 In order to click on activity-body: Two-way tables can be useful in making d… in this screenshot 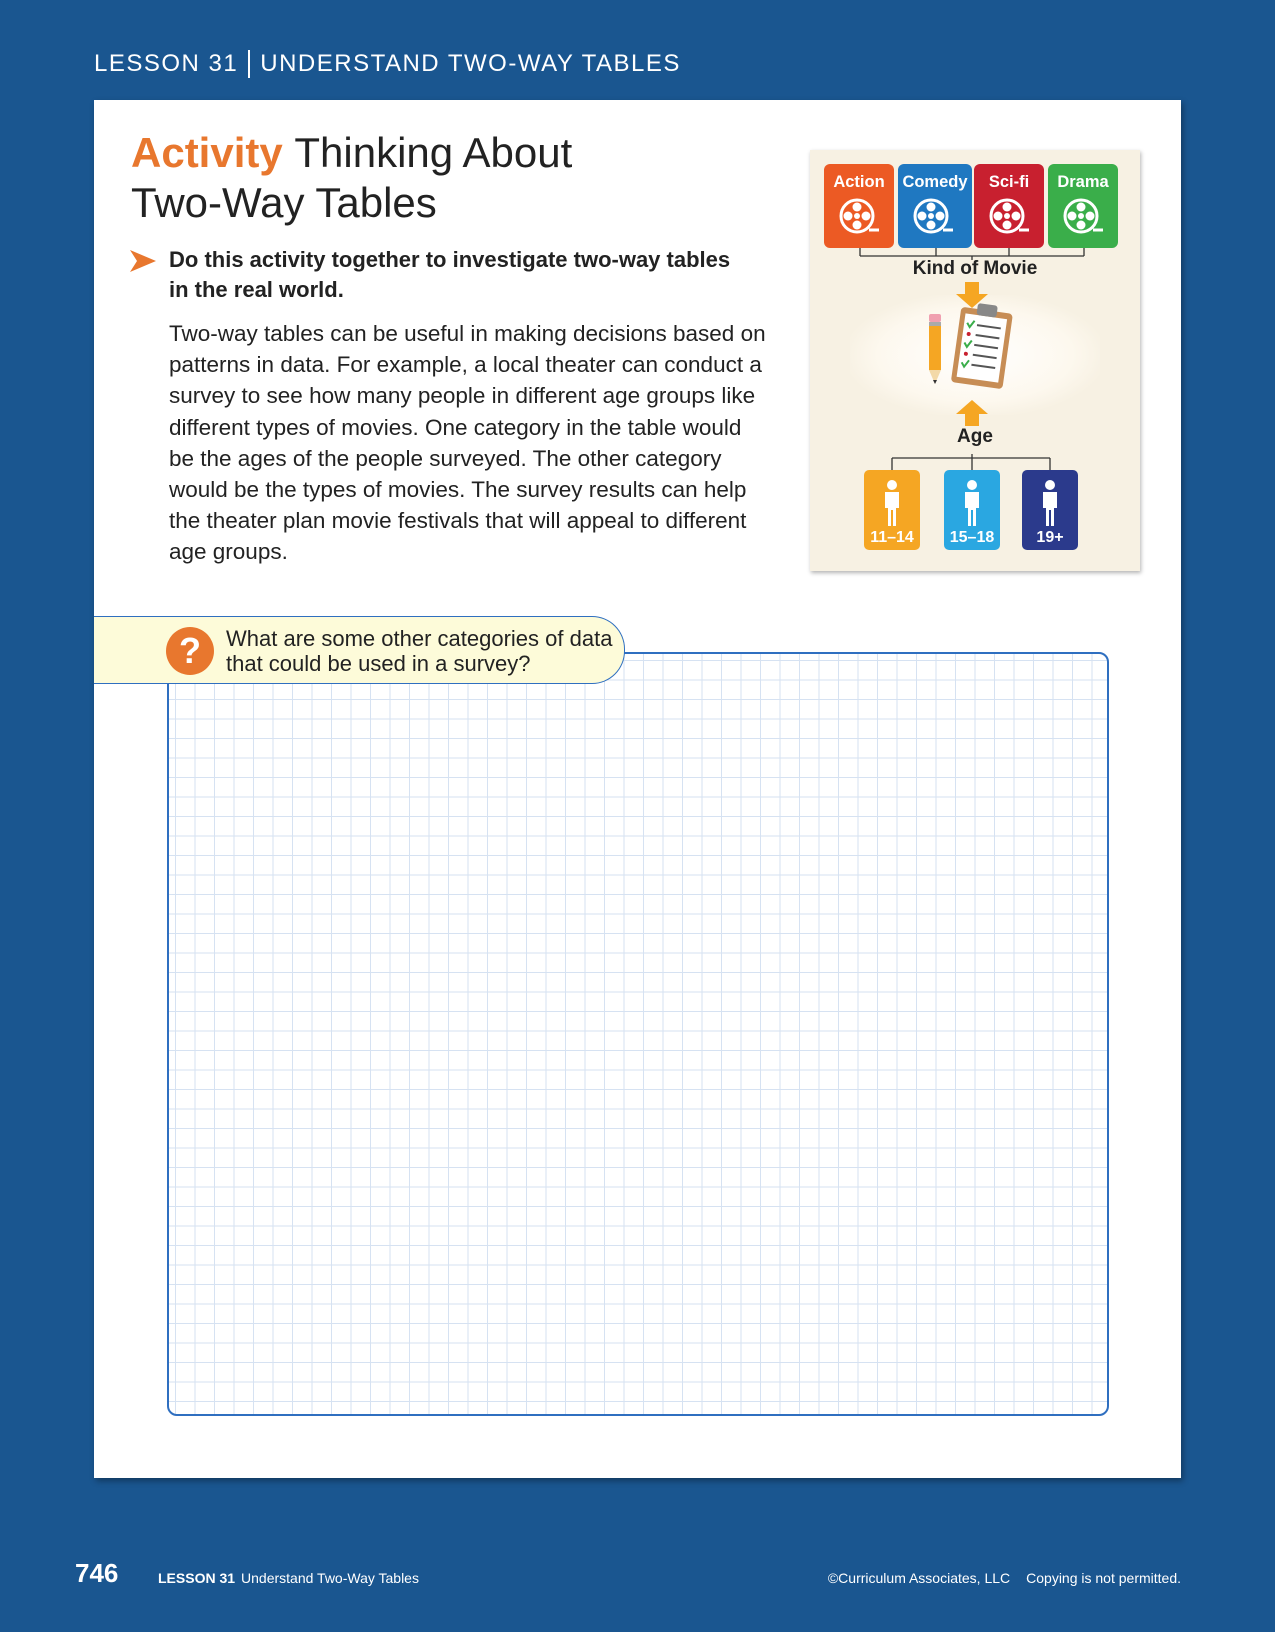, I will do `click(467, 443)`.